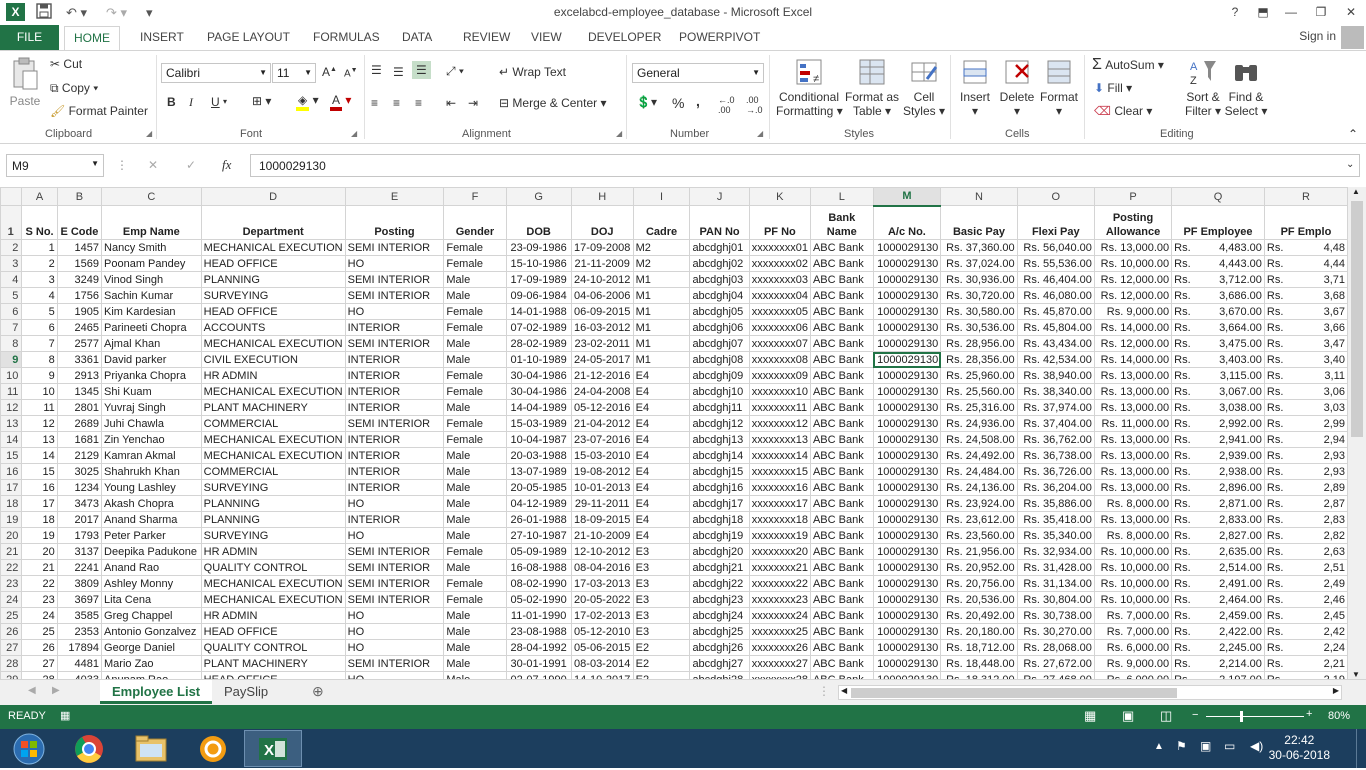 This screenshot has width=1366, height=770. I want to click on table-cell: Rs. 2,464.00, so click(1218, 599).